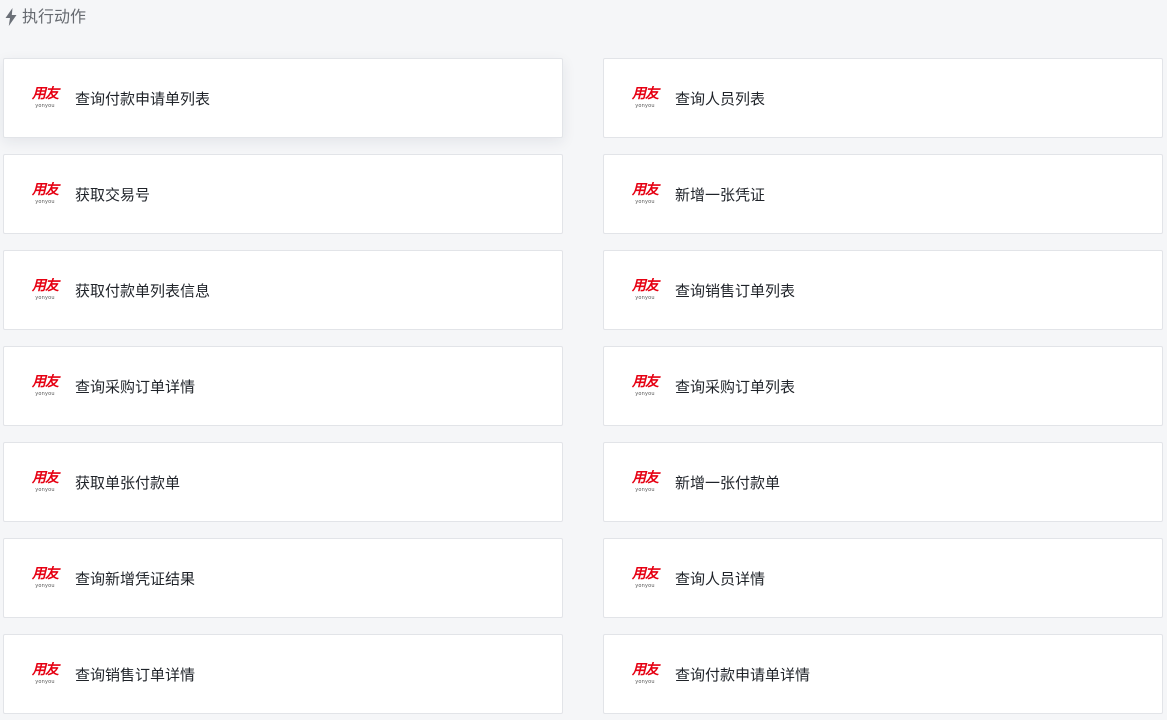 The image size is (1167, 720). Describe the element at coordinates (128, 482) in the screenshot. I see `action-label: 获取单张付款单` at that location.